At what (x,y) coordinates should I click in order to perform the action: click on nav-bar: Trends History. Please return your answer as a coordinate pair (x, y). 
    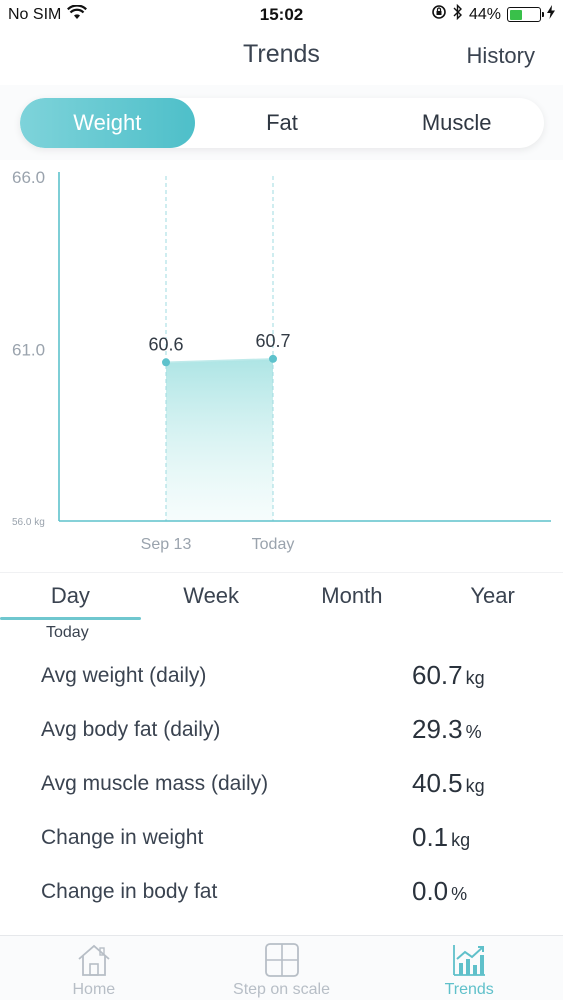
    Looking at the image, I should click on (281, 57).